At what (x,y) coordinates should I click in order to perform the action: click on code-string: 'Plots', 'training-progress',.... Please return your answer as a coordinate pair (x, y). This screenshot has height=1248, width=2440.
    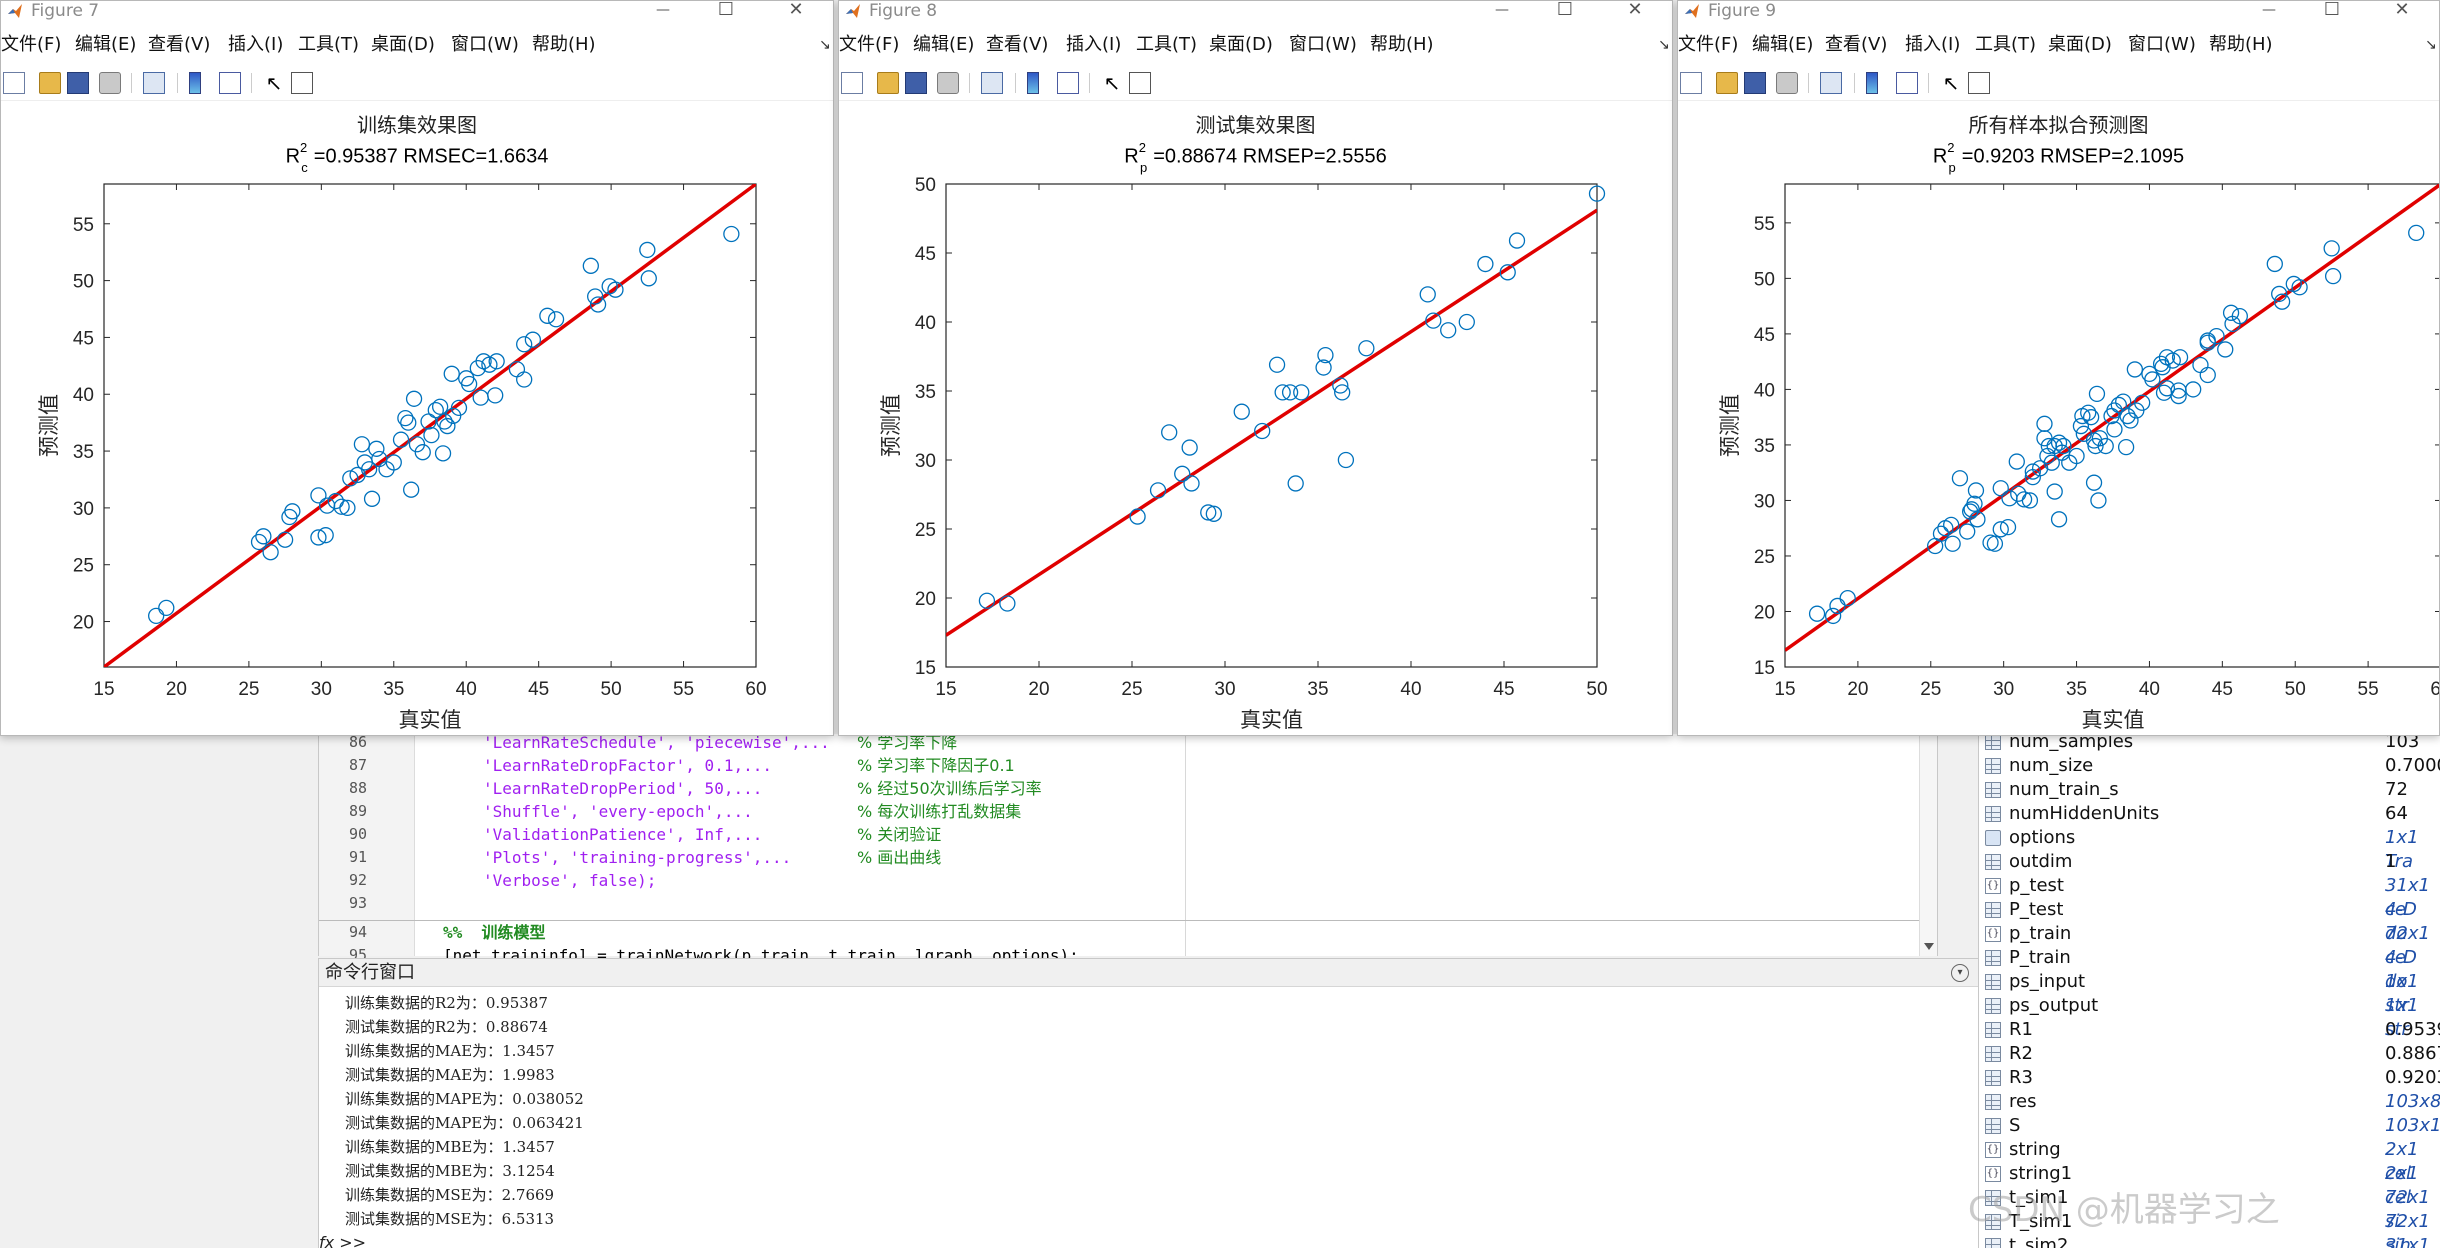
    Looking at the image, I should click on (637, 857).